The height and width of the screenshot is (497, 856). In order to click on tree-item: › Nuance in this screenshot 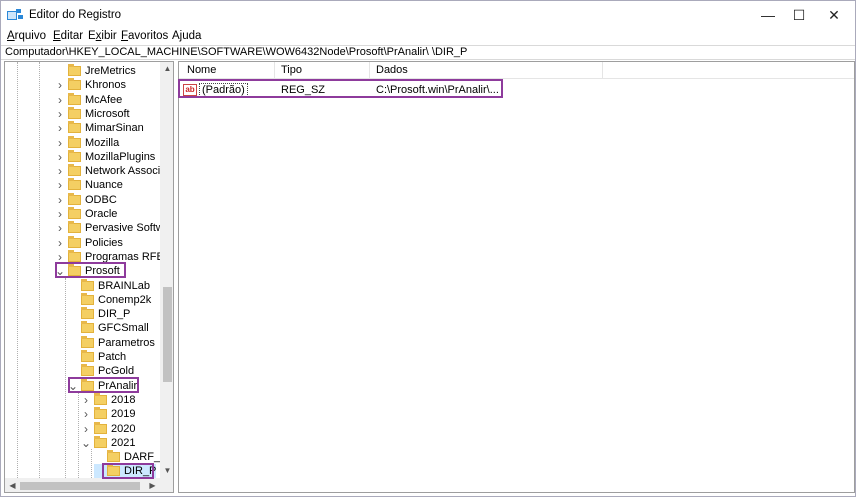, I will do `click(89, 185)`.